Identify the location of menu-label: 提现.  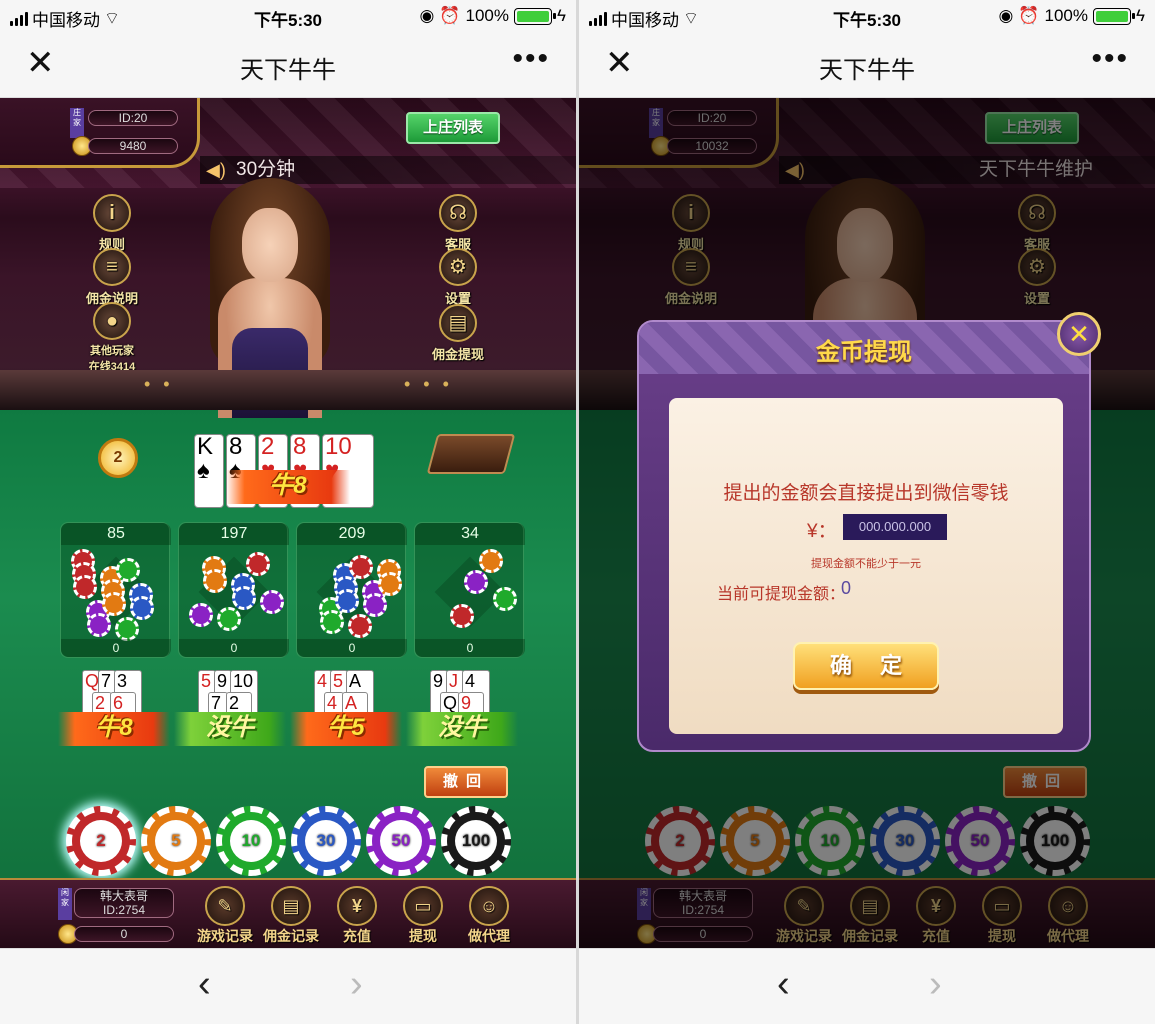
(423, 936).